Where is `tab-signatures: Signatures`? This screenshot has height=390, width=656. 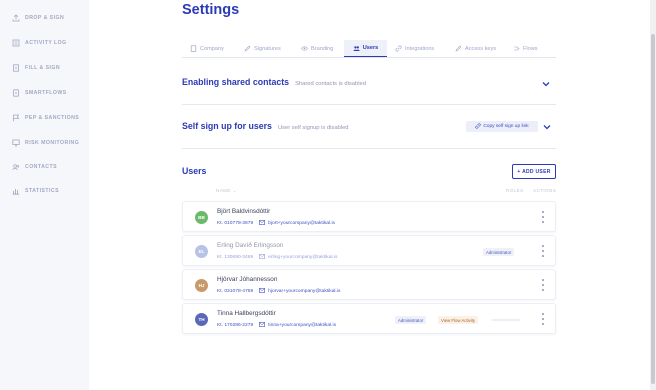
tab-signatures: Signatures is located at coordinates (262, 48).